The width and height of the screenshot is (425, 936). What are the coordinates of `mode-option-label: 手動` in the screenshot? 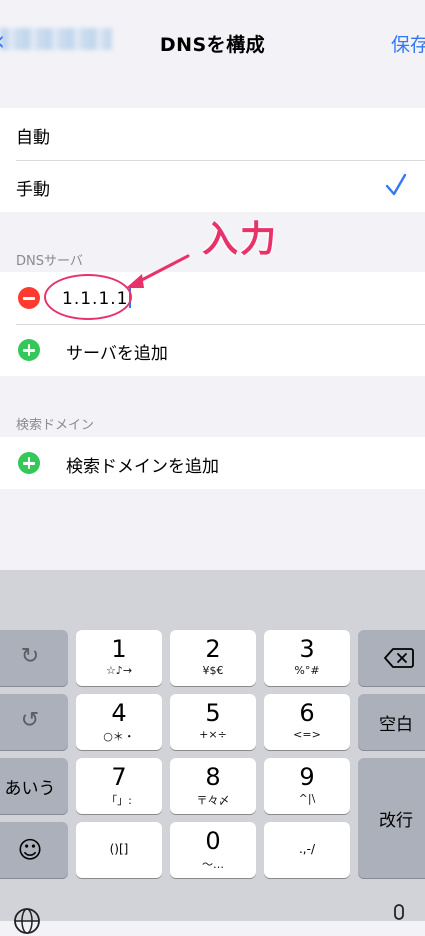 It's located at (33, 190).